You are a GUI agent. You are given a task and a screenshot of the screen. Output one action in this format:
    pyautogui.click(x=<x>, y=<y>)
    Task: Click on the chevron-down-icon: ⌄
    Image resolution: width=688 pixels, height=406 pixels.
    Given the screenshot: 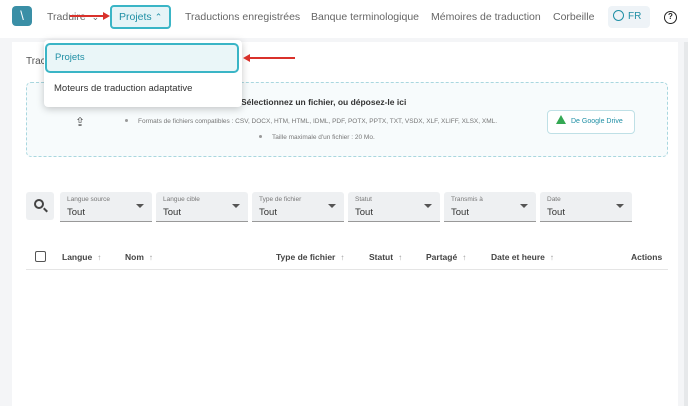 What is the action you would take?
    pyautogui.click(x=95, y=17)
    